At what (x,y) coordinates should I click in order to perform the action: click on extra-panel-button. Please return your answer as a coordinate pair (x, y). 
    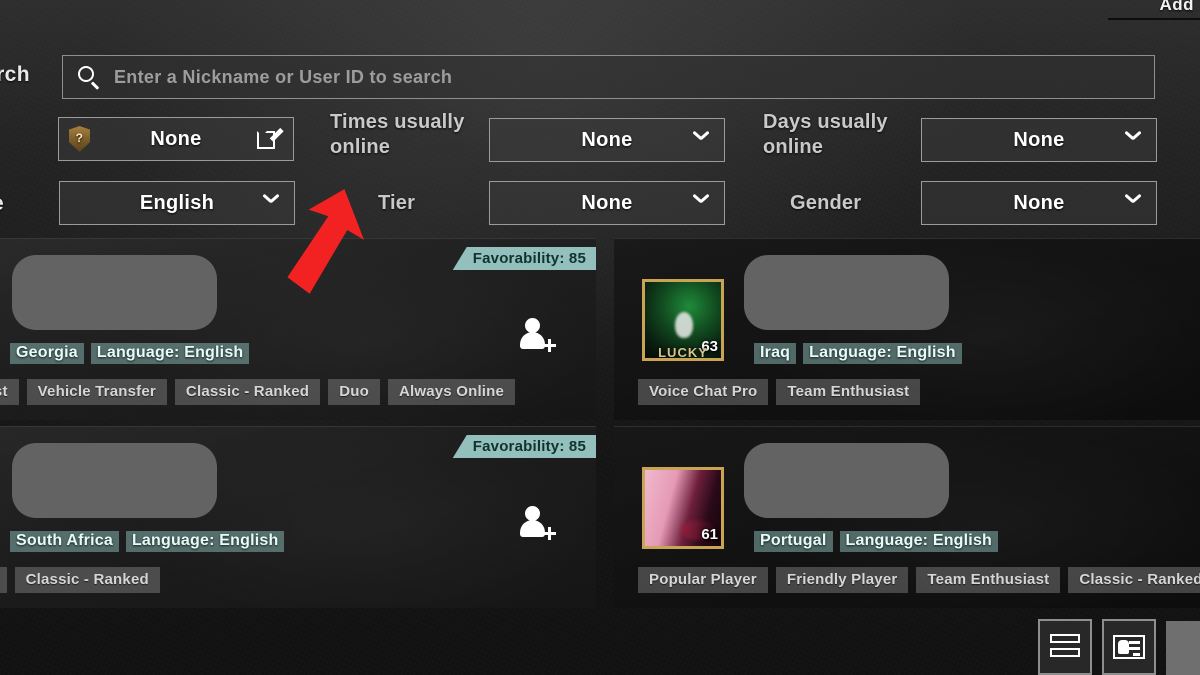
    Looking at the image, I should click on (1183, 648).